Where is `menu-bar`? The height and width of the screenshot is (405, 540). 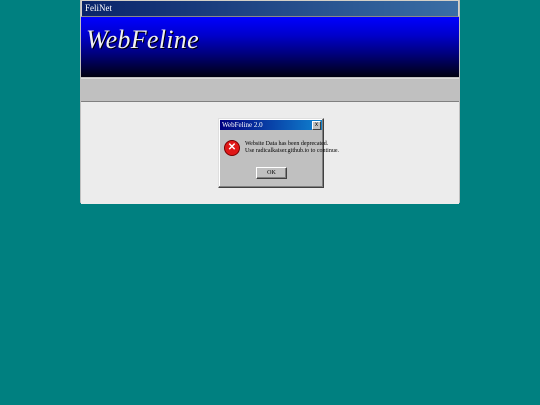
menu-bar is located at coordinates (270, 90).